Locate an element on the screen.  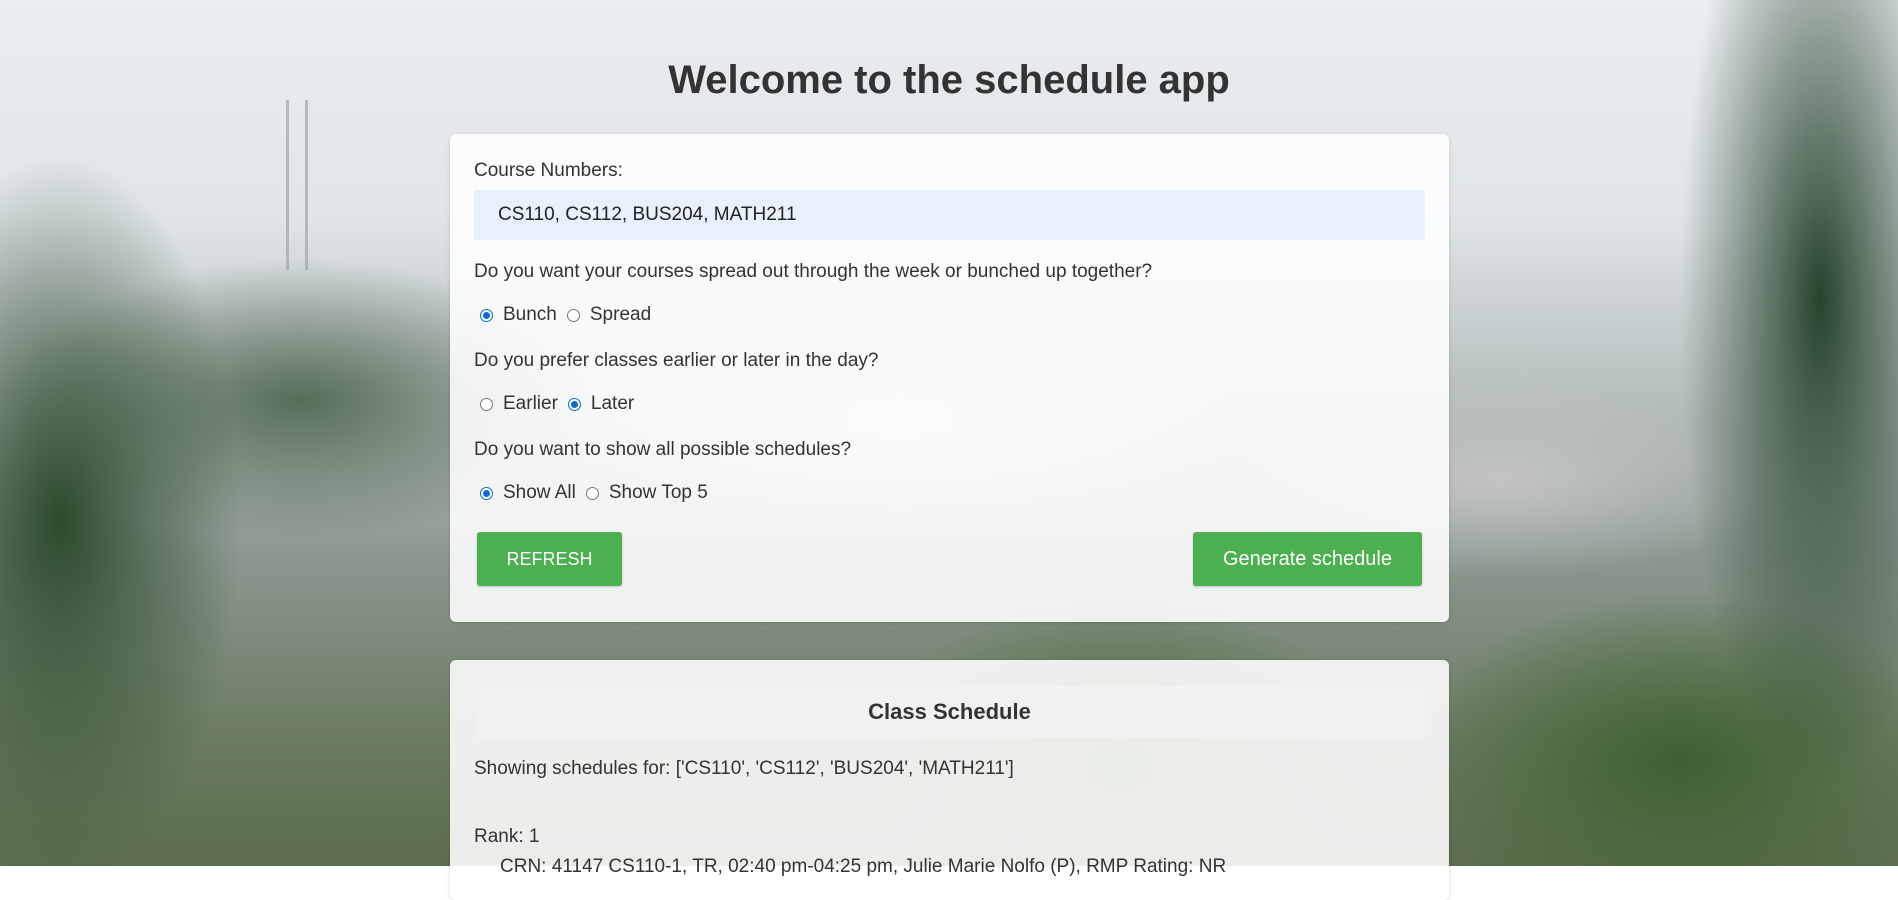
show-top5-radio is located at coordinates (592, 493).